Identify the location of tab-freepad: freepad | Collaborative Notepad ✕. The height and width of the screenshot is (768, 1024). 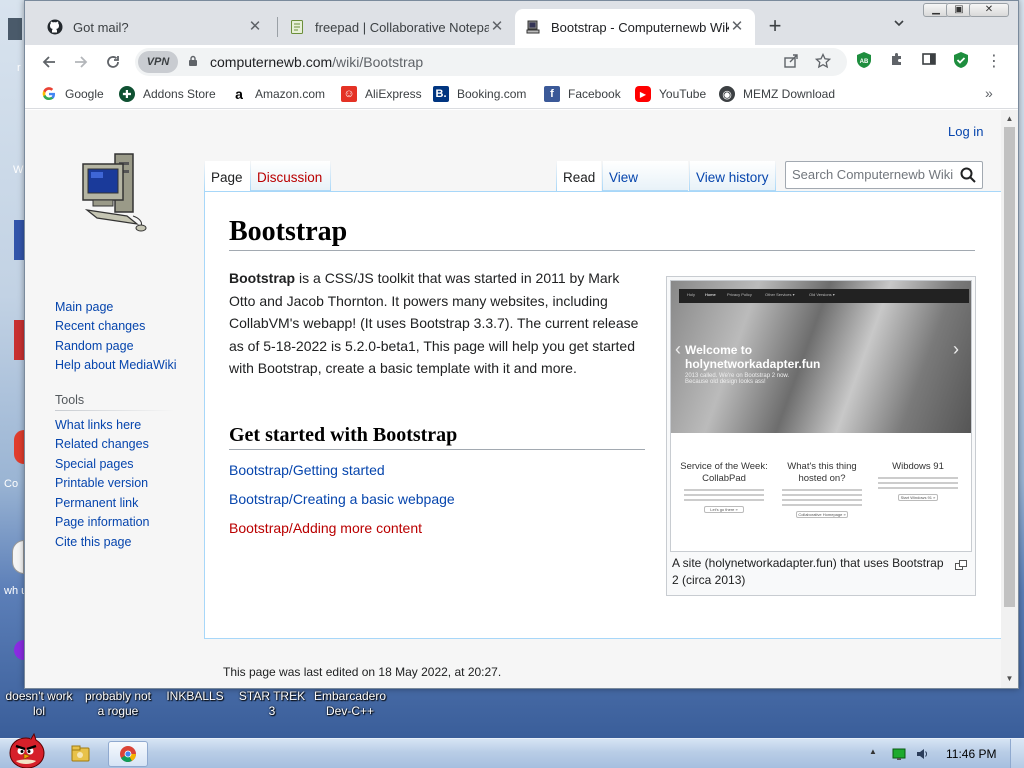
(397, 27).